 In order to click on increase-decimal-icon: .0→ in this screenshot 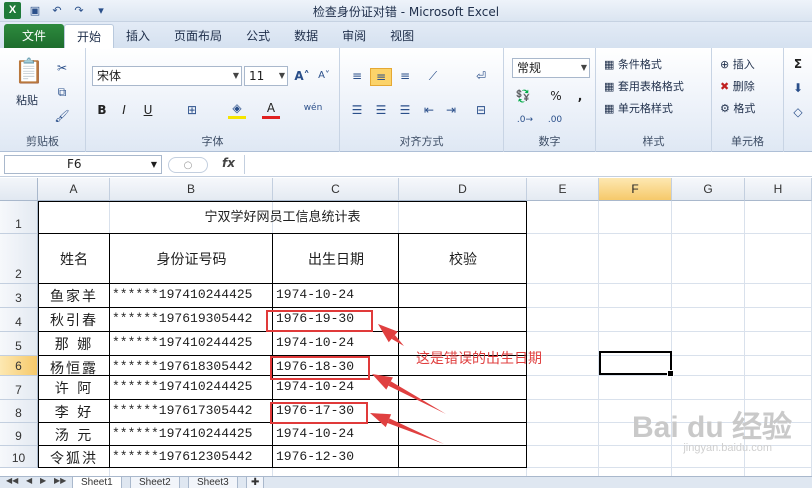, I will do `click(525, 120)`.